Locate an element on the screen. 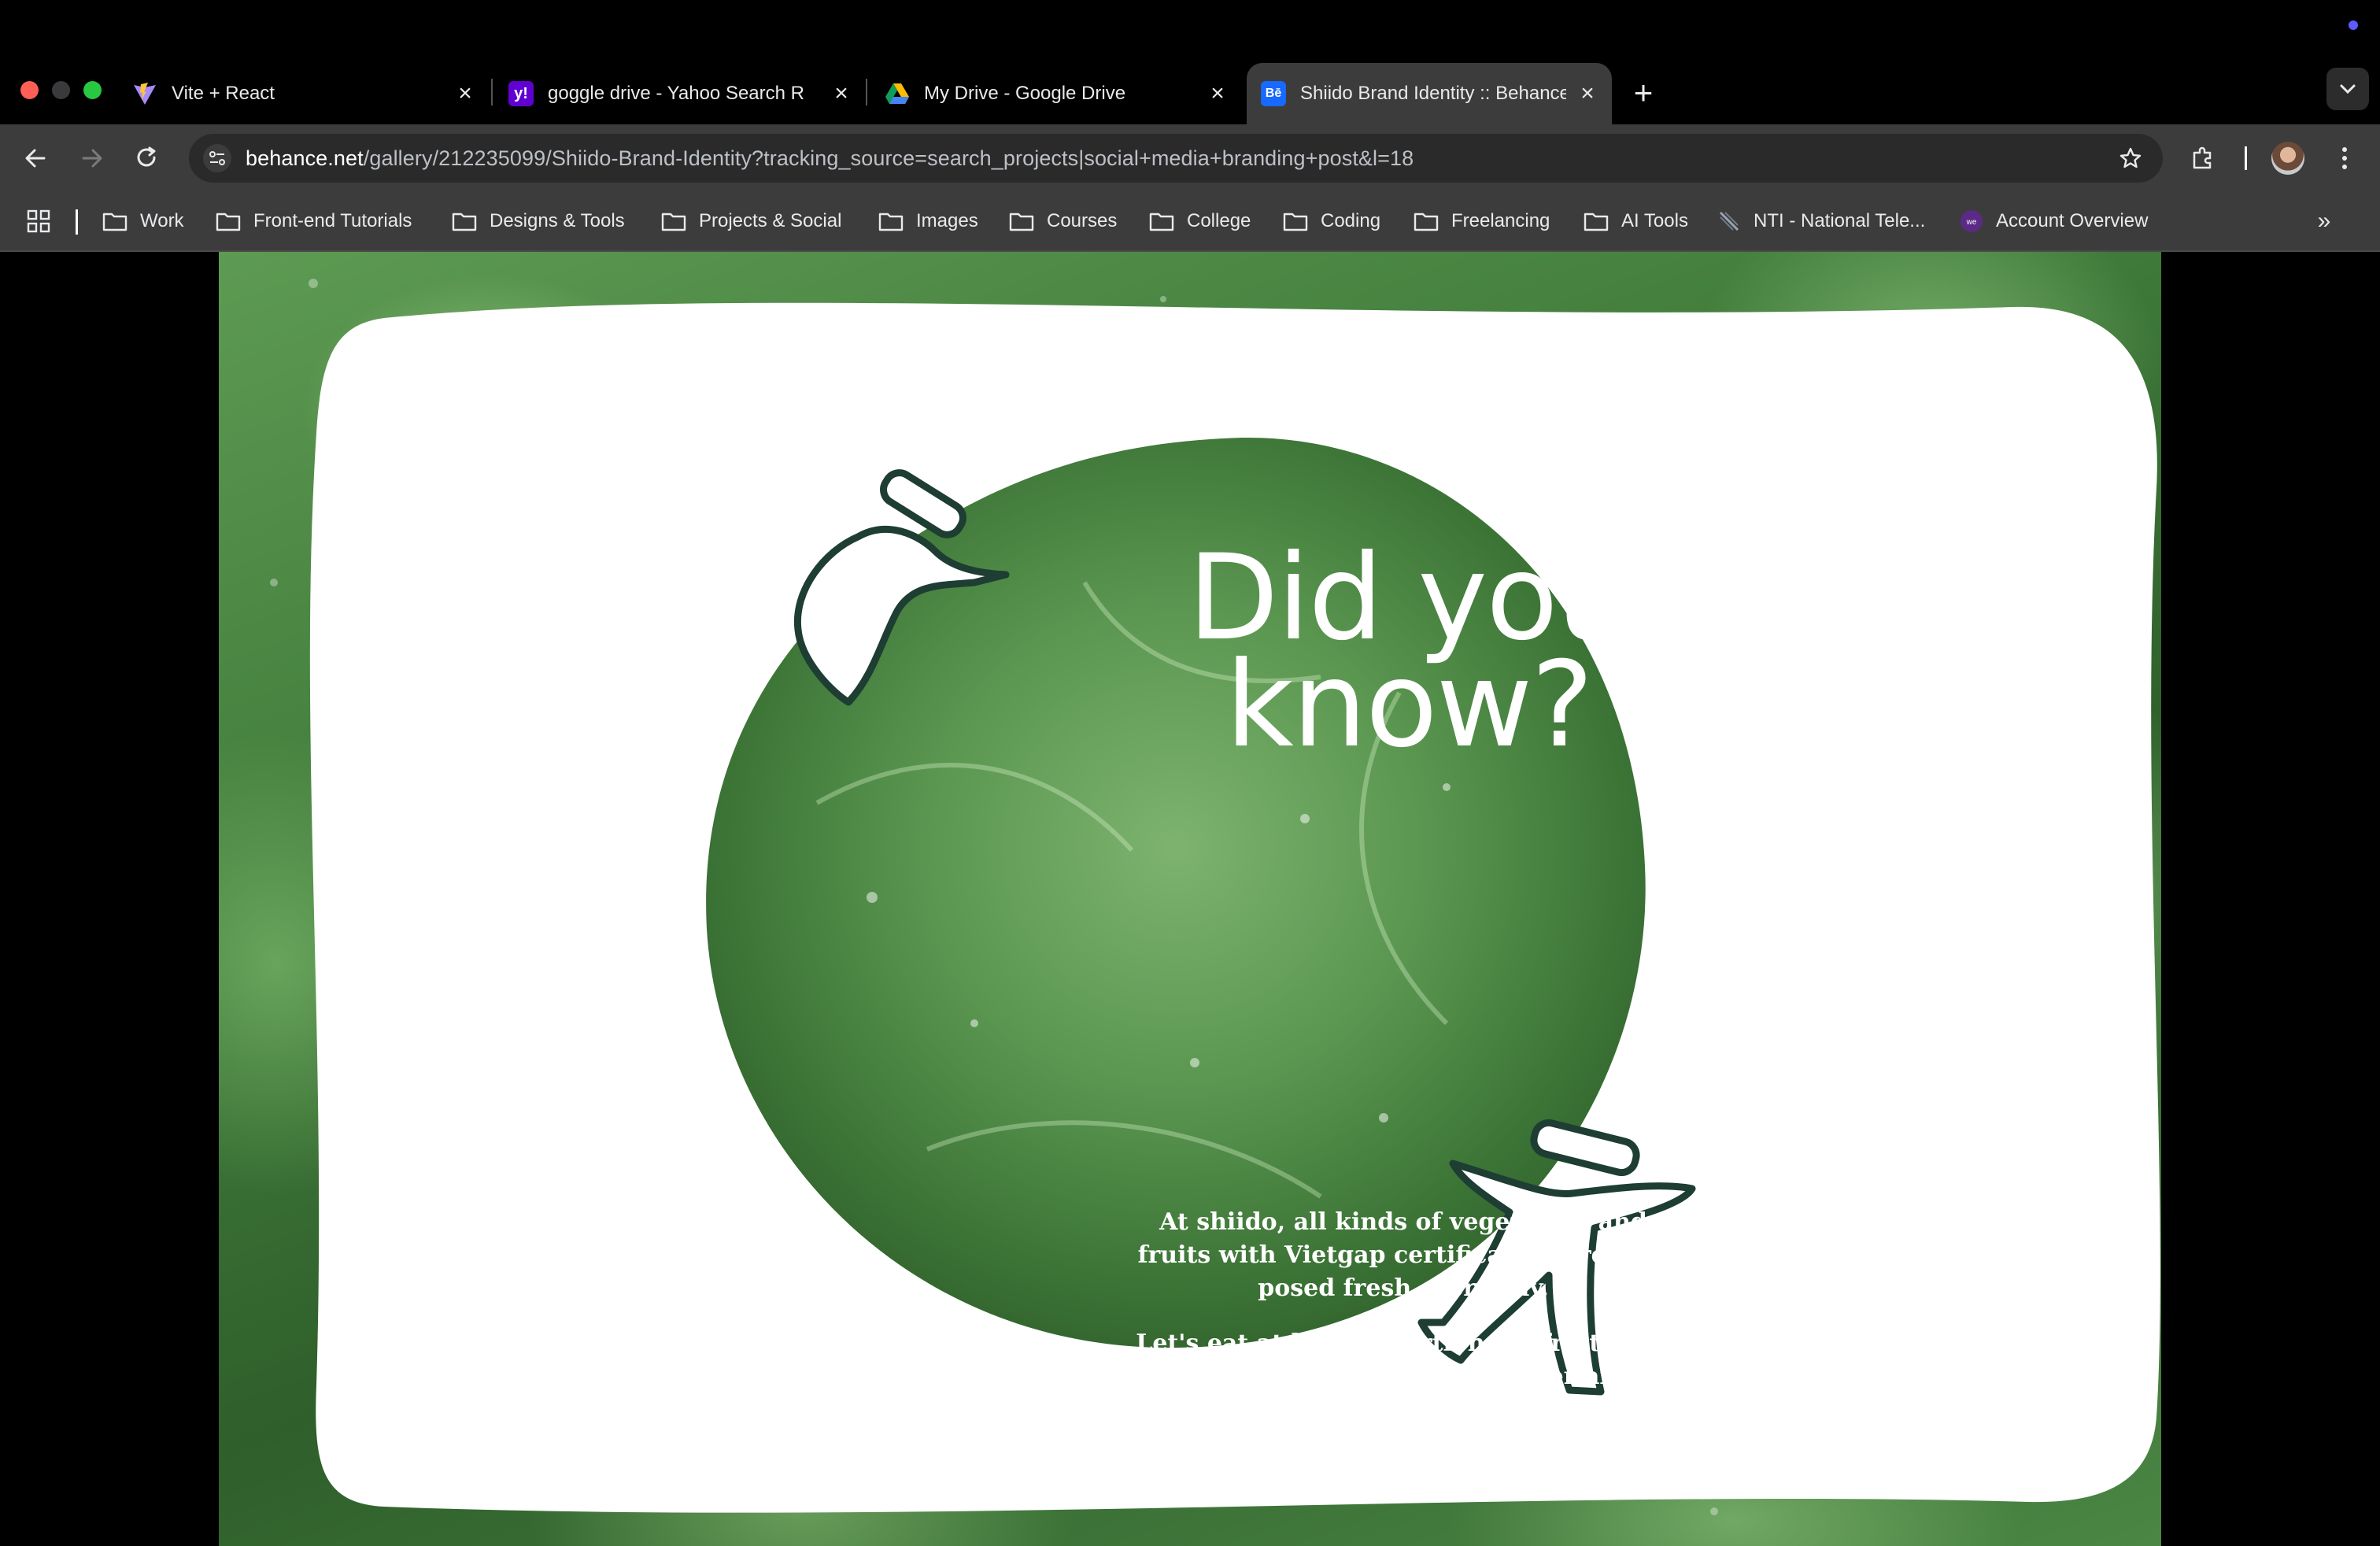 This screenshot has height=1546, width=2380. bookmark-label: Images is located at coordinates (947, 220).